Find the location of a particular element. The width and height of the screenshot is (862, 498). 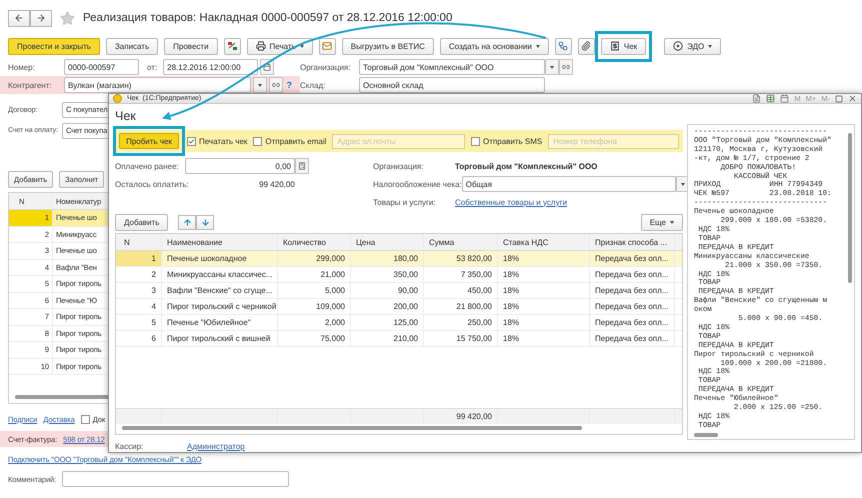

column-header: Ставка НДС is located at coordinates (544, 242).